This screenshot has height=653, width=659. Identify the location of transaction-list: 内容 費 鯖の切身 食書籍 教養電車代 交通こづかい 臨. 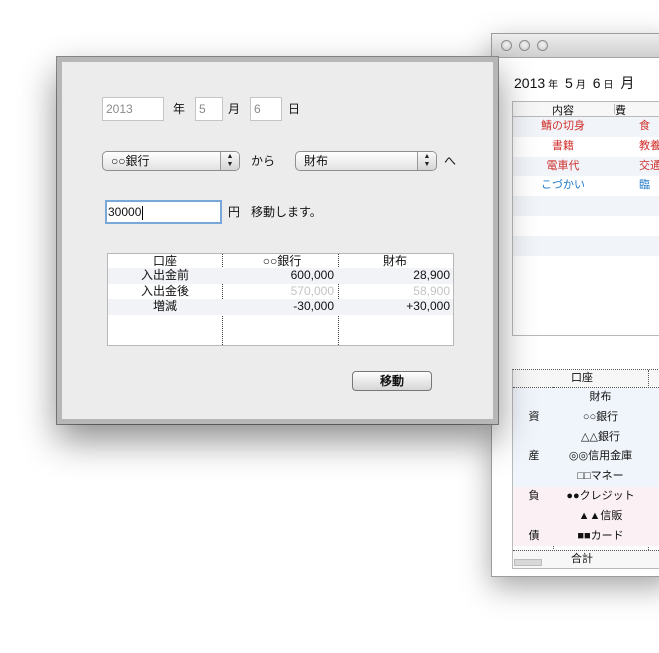
(585, 218).